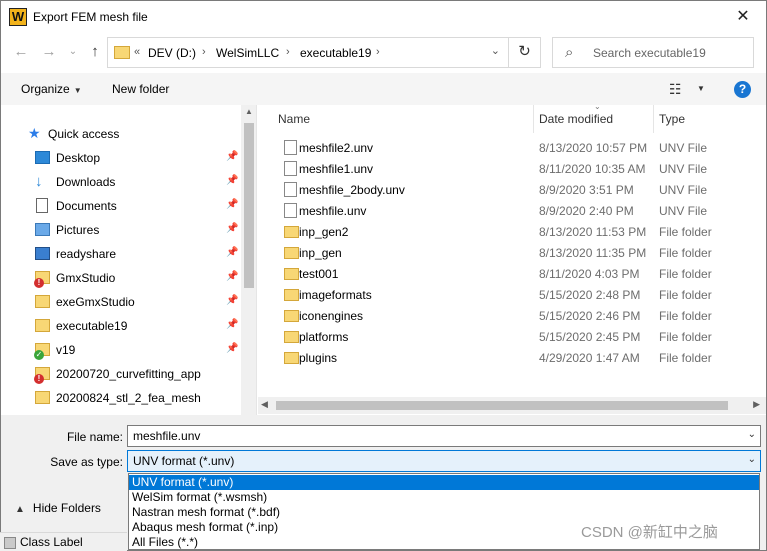  I want to click on sidebar-item-curvefitting: ! 20200720_curvefitting_app, so click(121, 374).